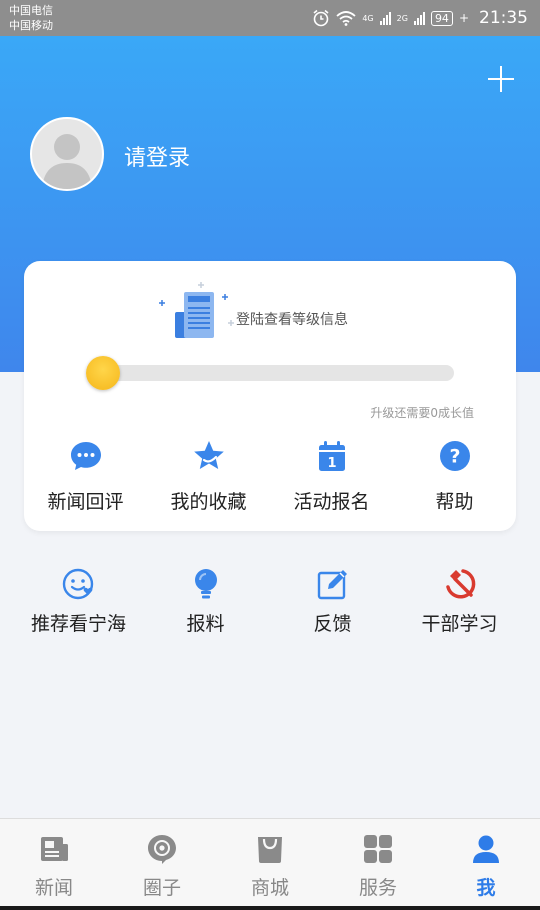  I want to click on menu-favorites: 我的收藏, so click(208, 476).